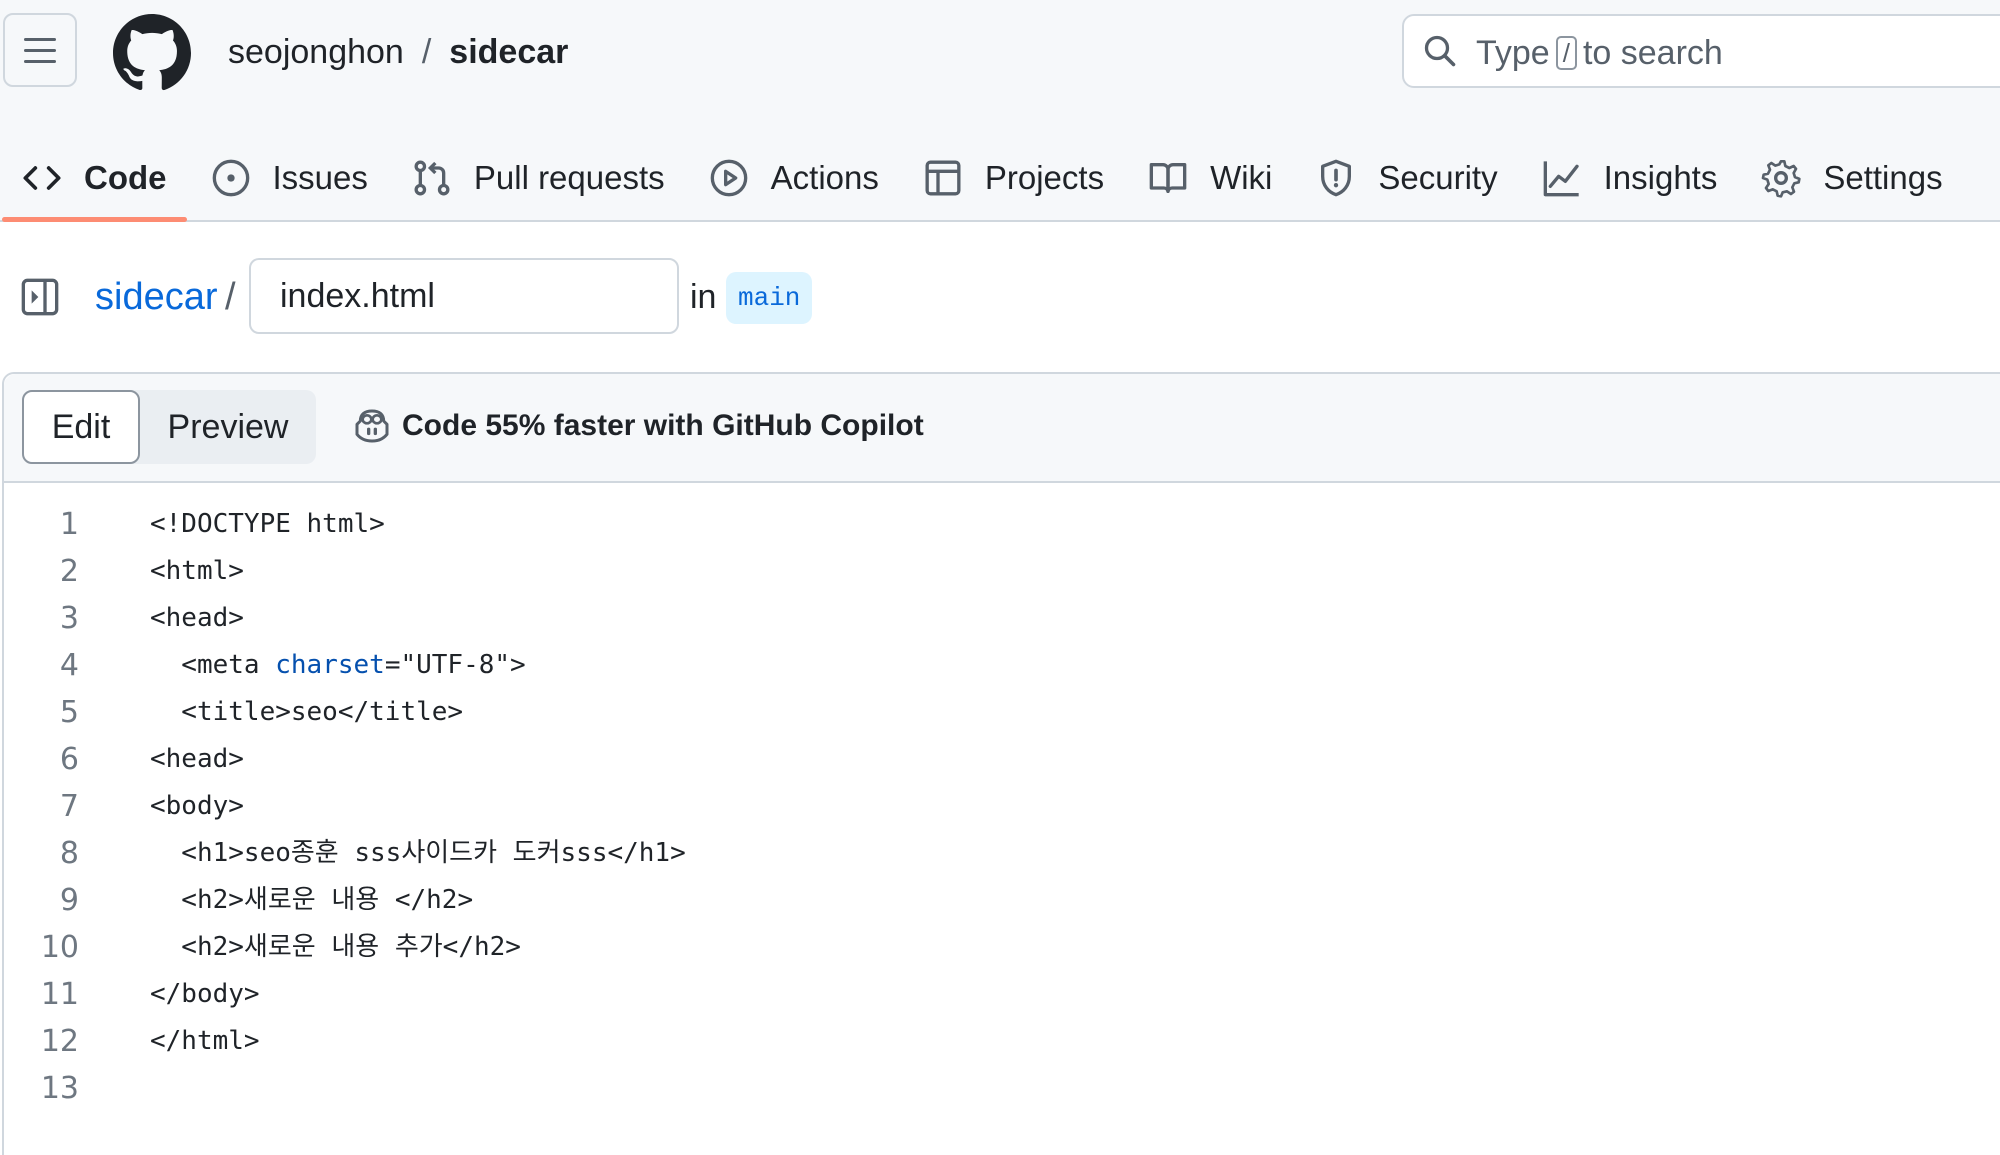  What do you see at coordinates (69, 665) in the screenshot?
I see `line-number: 4` at bounding box center [69, 665].